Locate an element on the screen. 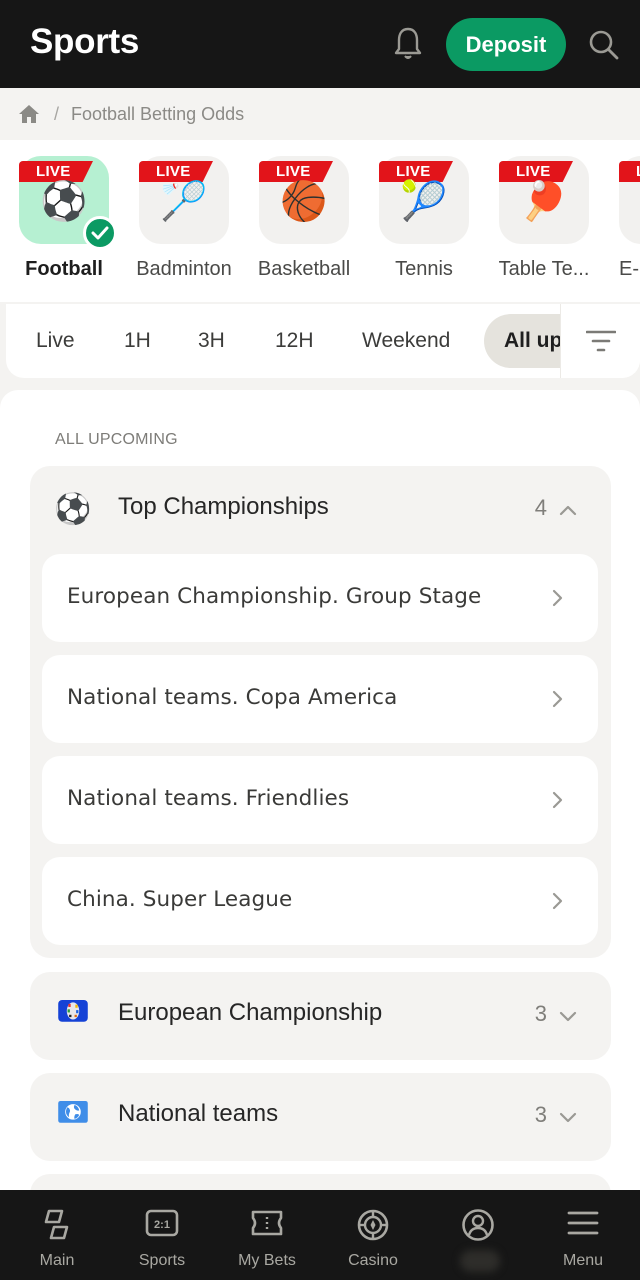 This screenshot has height=1280, width=640. badminton-icon: 🏸 is located at coordinates (184, 202).